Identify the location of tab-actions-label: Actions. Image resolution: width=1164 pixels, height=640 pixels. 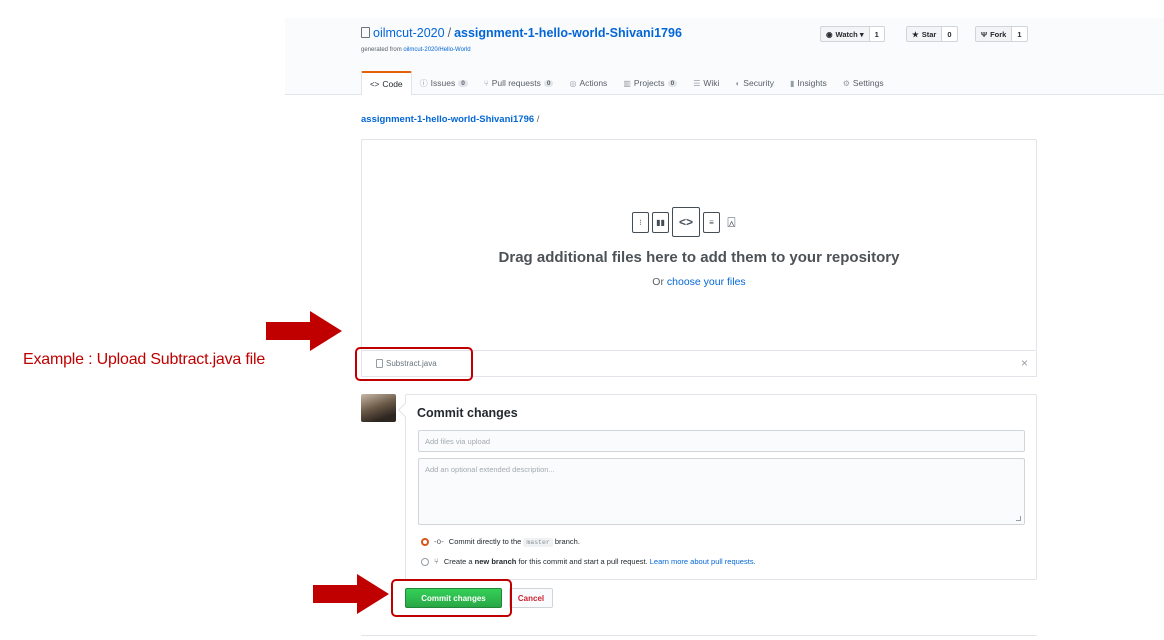
(593, 83).